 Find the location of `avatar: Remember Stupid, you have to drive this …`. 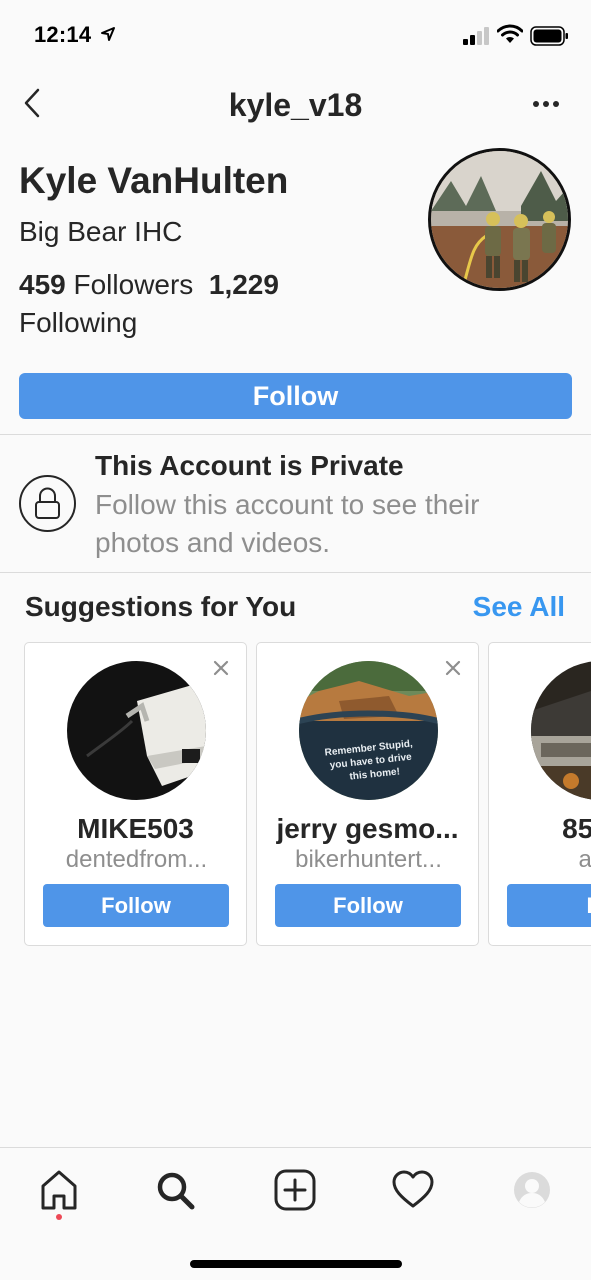

avatar: Remember Stupid, you have to drive this … is located at coordinates (368, 730).